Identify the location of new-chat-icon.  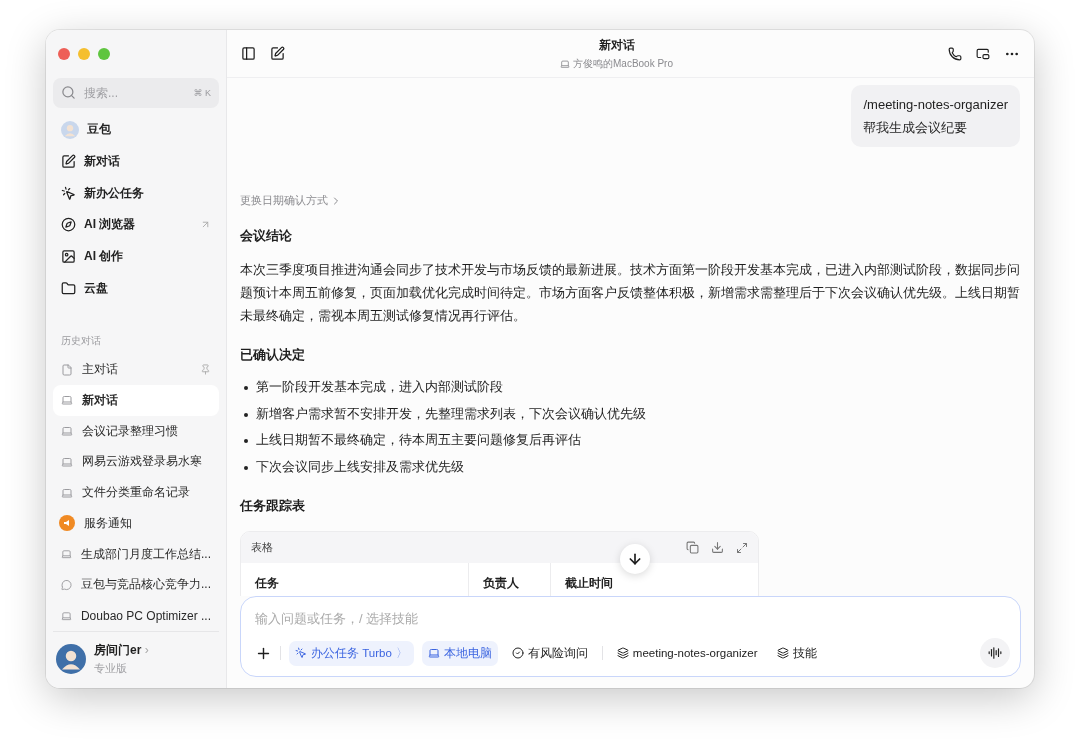
(277, 53).